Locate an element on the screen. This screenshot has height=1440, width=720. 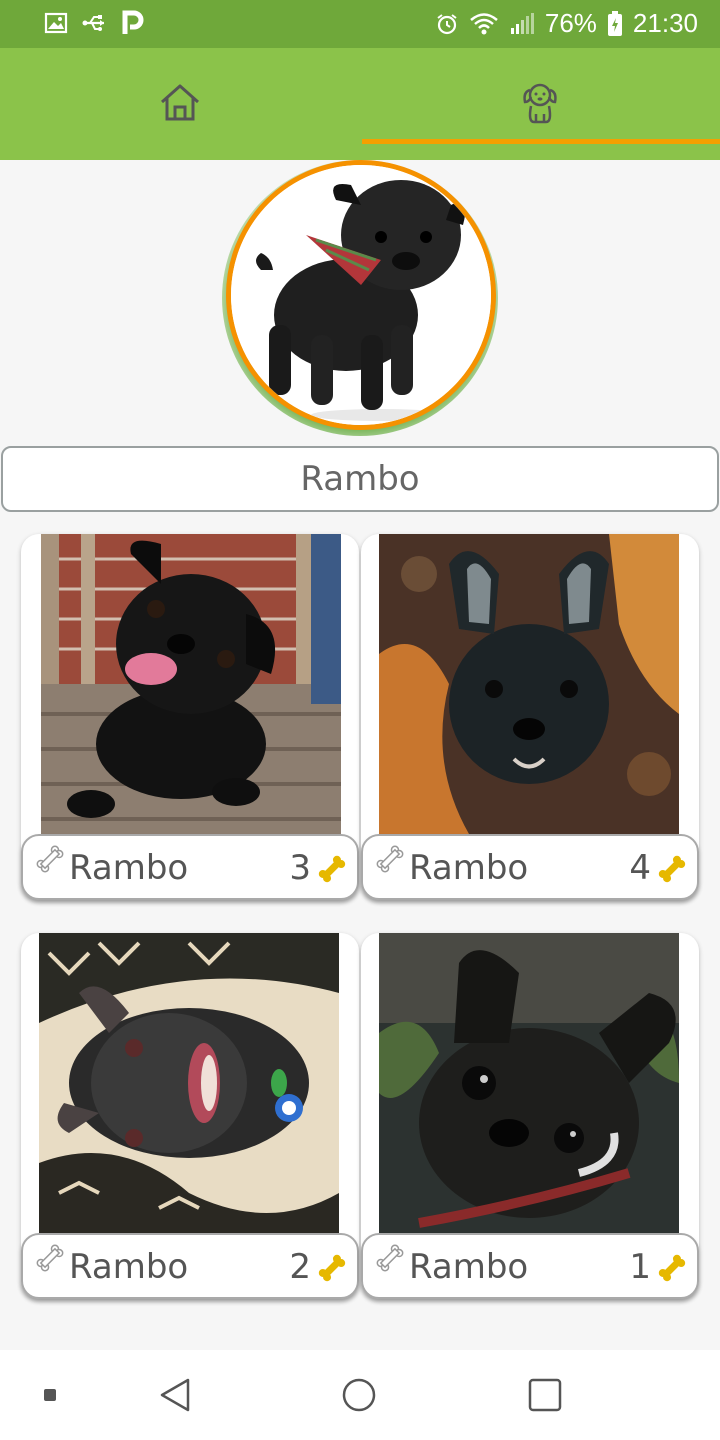
card-label-bar: Rambo 4 is located at coordinates (530, 867).